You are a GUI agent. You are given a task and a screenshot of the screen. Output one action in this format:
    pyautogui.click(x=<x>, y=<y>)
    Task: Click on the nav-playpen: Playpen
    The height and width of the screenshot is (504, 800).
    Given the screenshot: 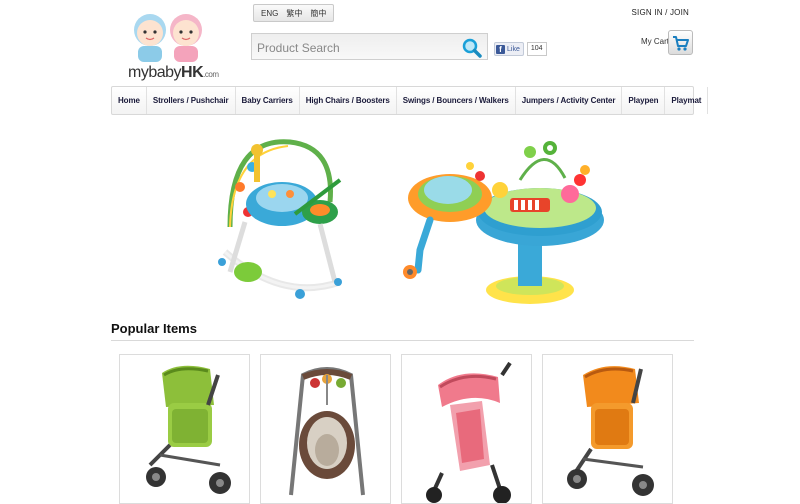 What is the action you would take?
    pyautogui.click(x=644, y=100)
    